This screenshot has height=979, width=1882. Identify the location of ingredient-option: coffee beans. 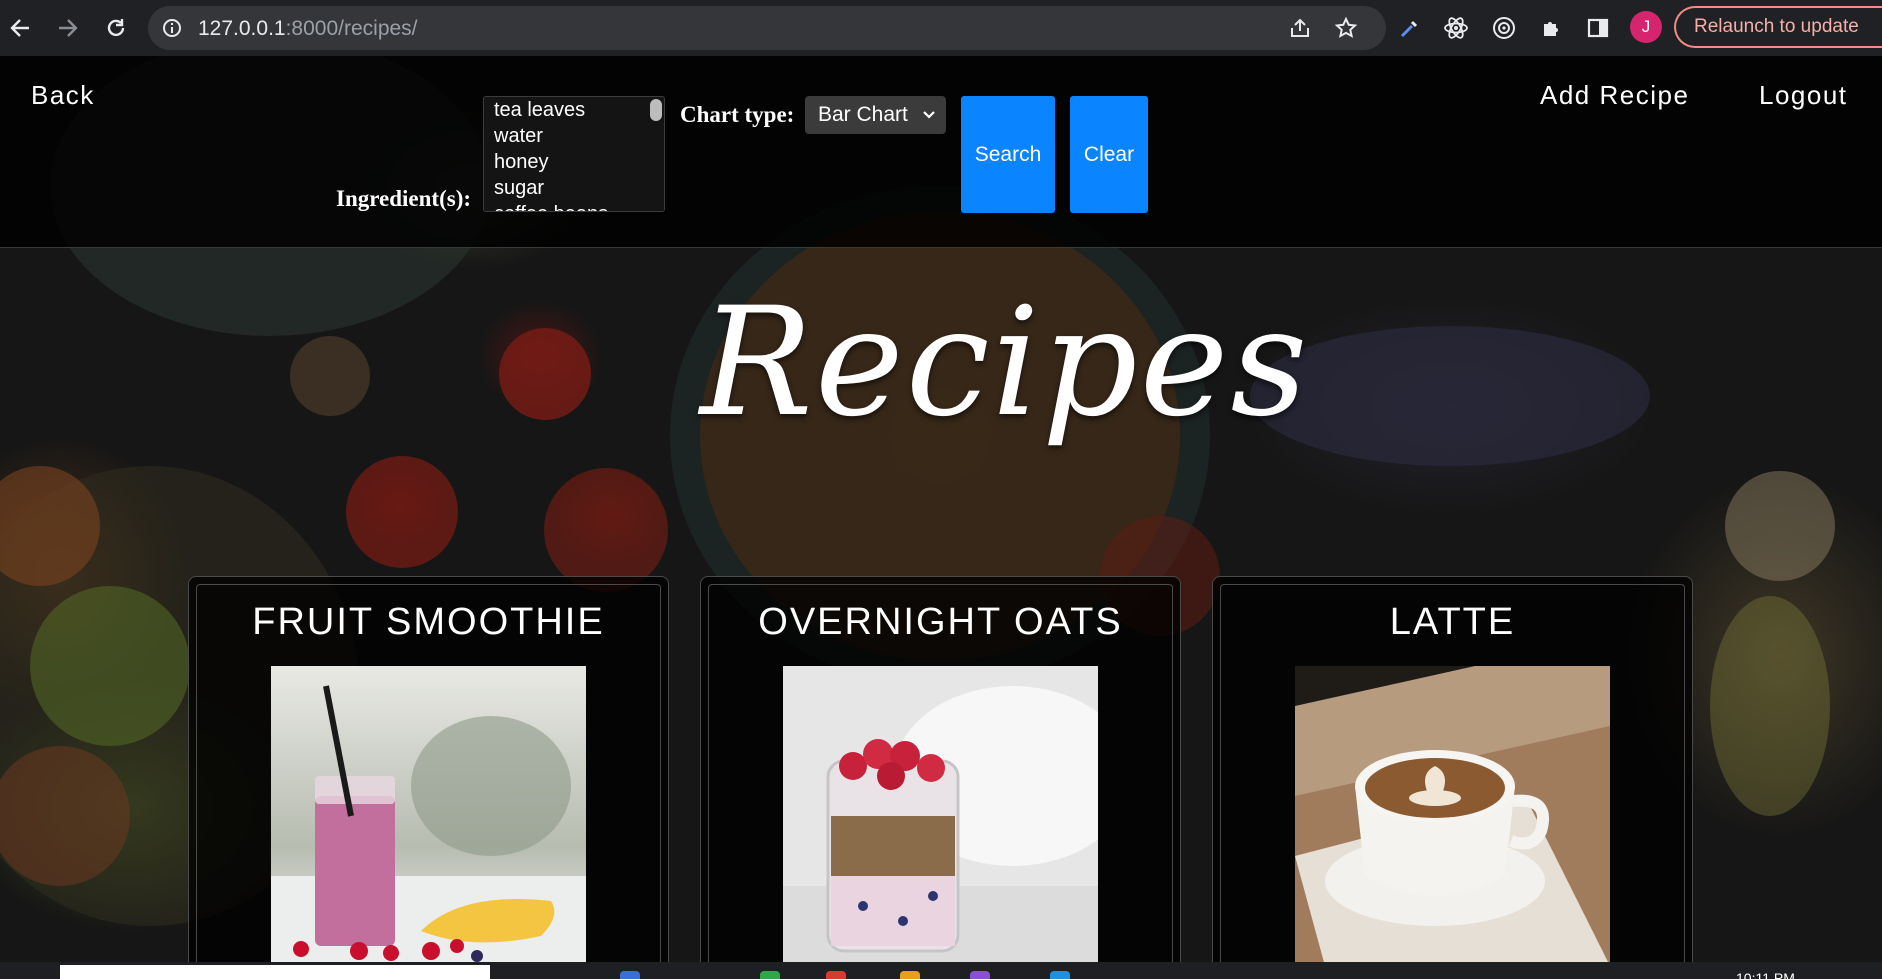
(574, 206).